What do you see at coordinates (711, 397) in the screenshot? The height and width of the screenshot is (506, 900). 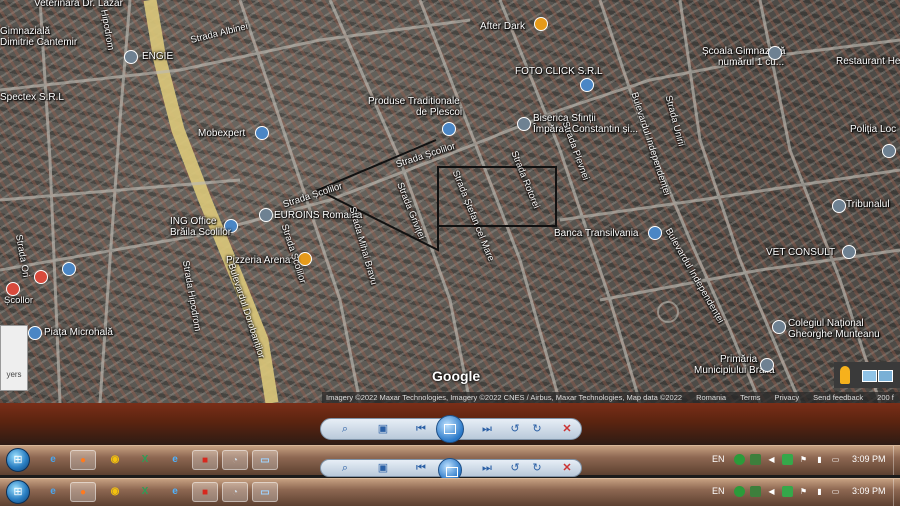 I see `attribution-region: Romania` at bounding box center [711, 397].